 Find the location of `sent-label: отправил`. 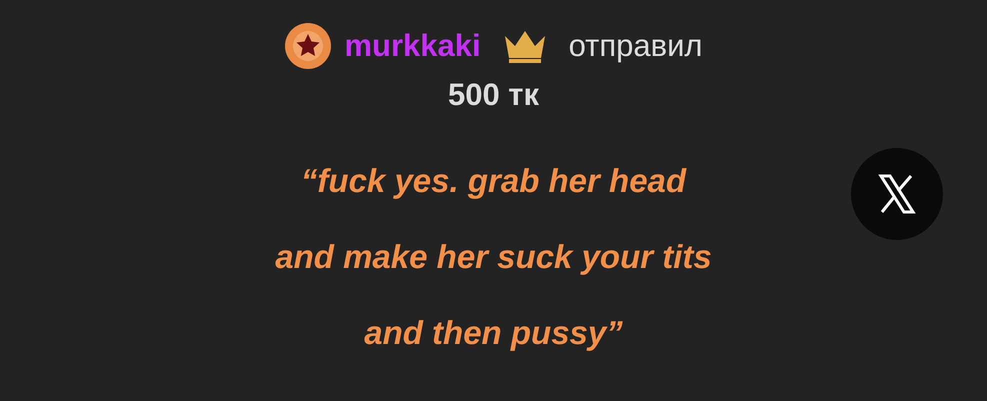

sent-label: отправил is located at coordinates (635, 45).